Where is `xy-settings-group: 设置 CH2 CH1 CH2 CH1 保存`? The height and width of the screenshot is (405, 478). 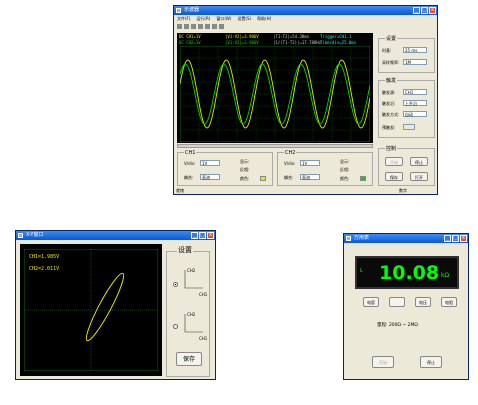 xy-settings-group: 设置 CH2 CH1 CH2 CH1 保存 is located at coordinates (188, 312).